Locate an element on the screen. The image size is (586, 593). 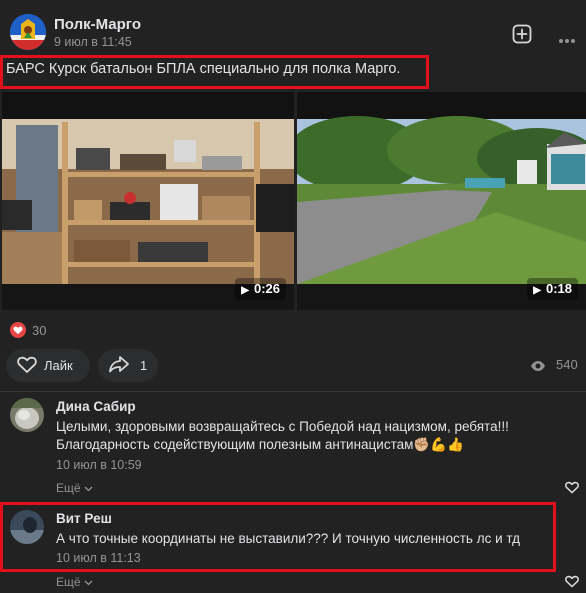
highlight-box-post-text is located at coordinates (214, 72).